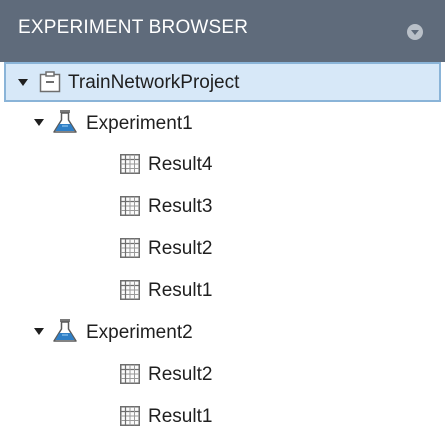 This screenshot has height=441, width=445. Describe the element at coordinates (139, 123) in the screenshot. I see `tree-item-label: Experiment1` at that location.